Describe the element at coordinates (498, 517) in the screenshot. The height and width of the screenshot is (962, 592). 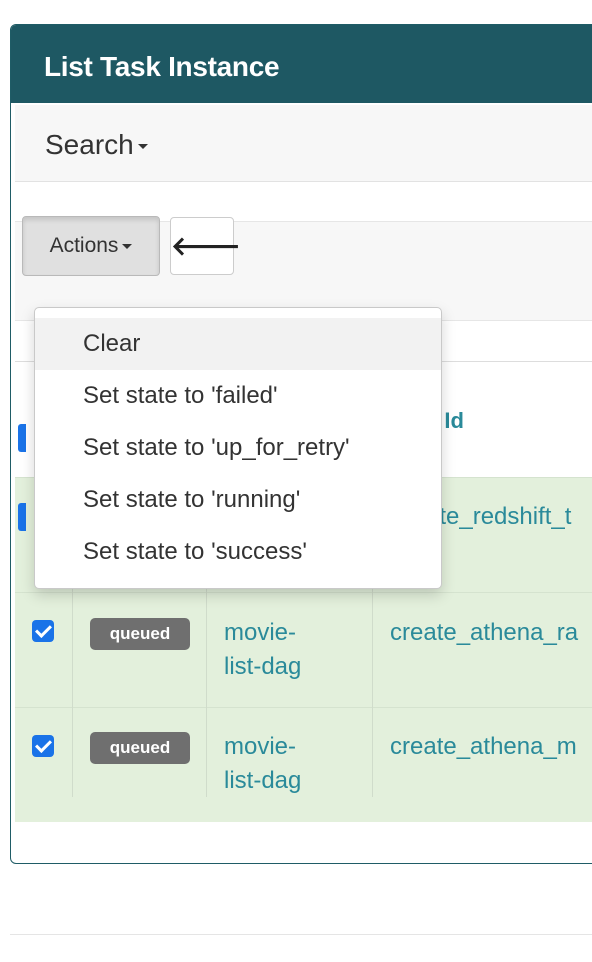
I see `task-id-link: ate_redshift_t` at that location.